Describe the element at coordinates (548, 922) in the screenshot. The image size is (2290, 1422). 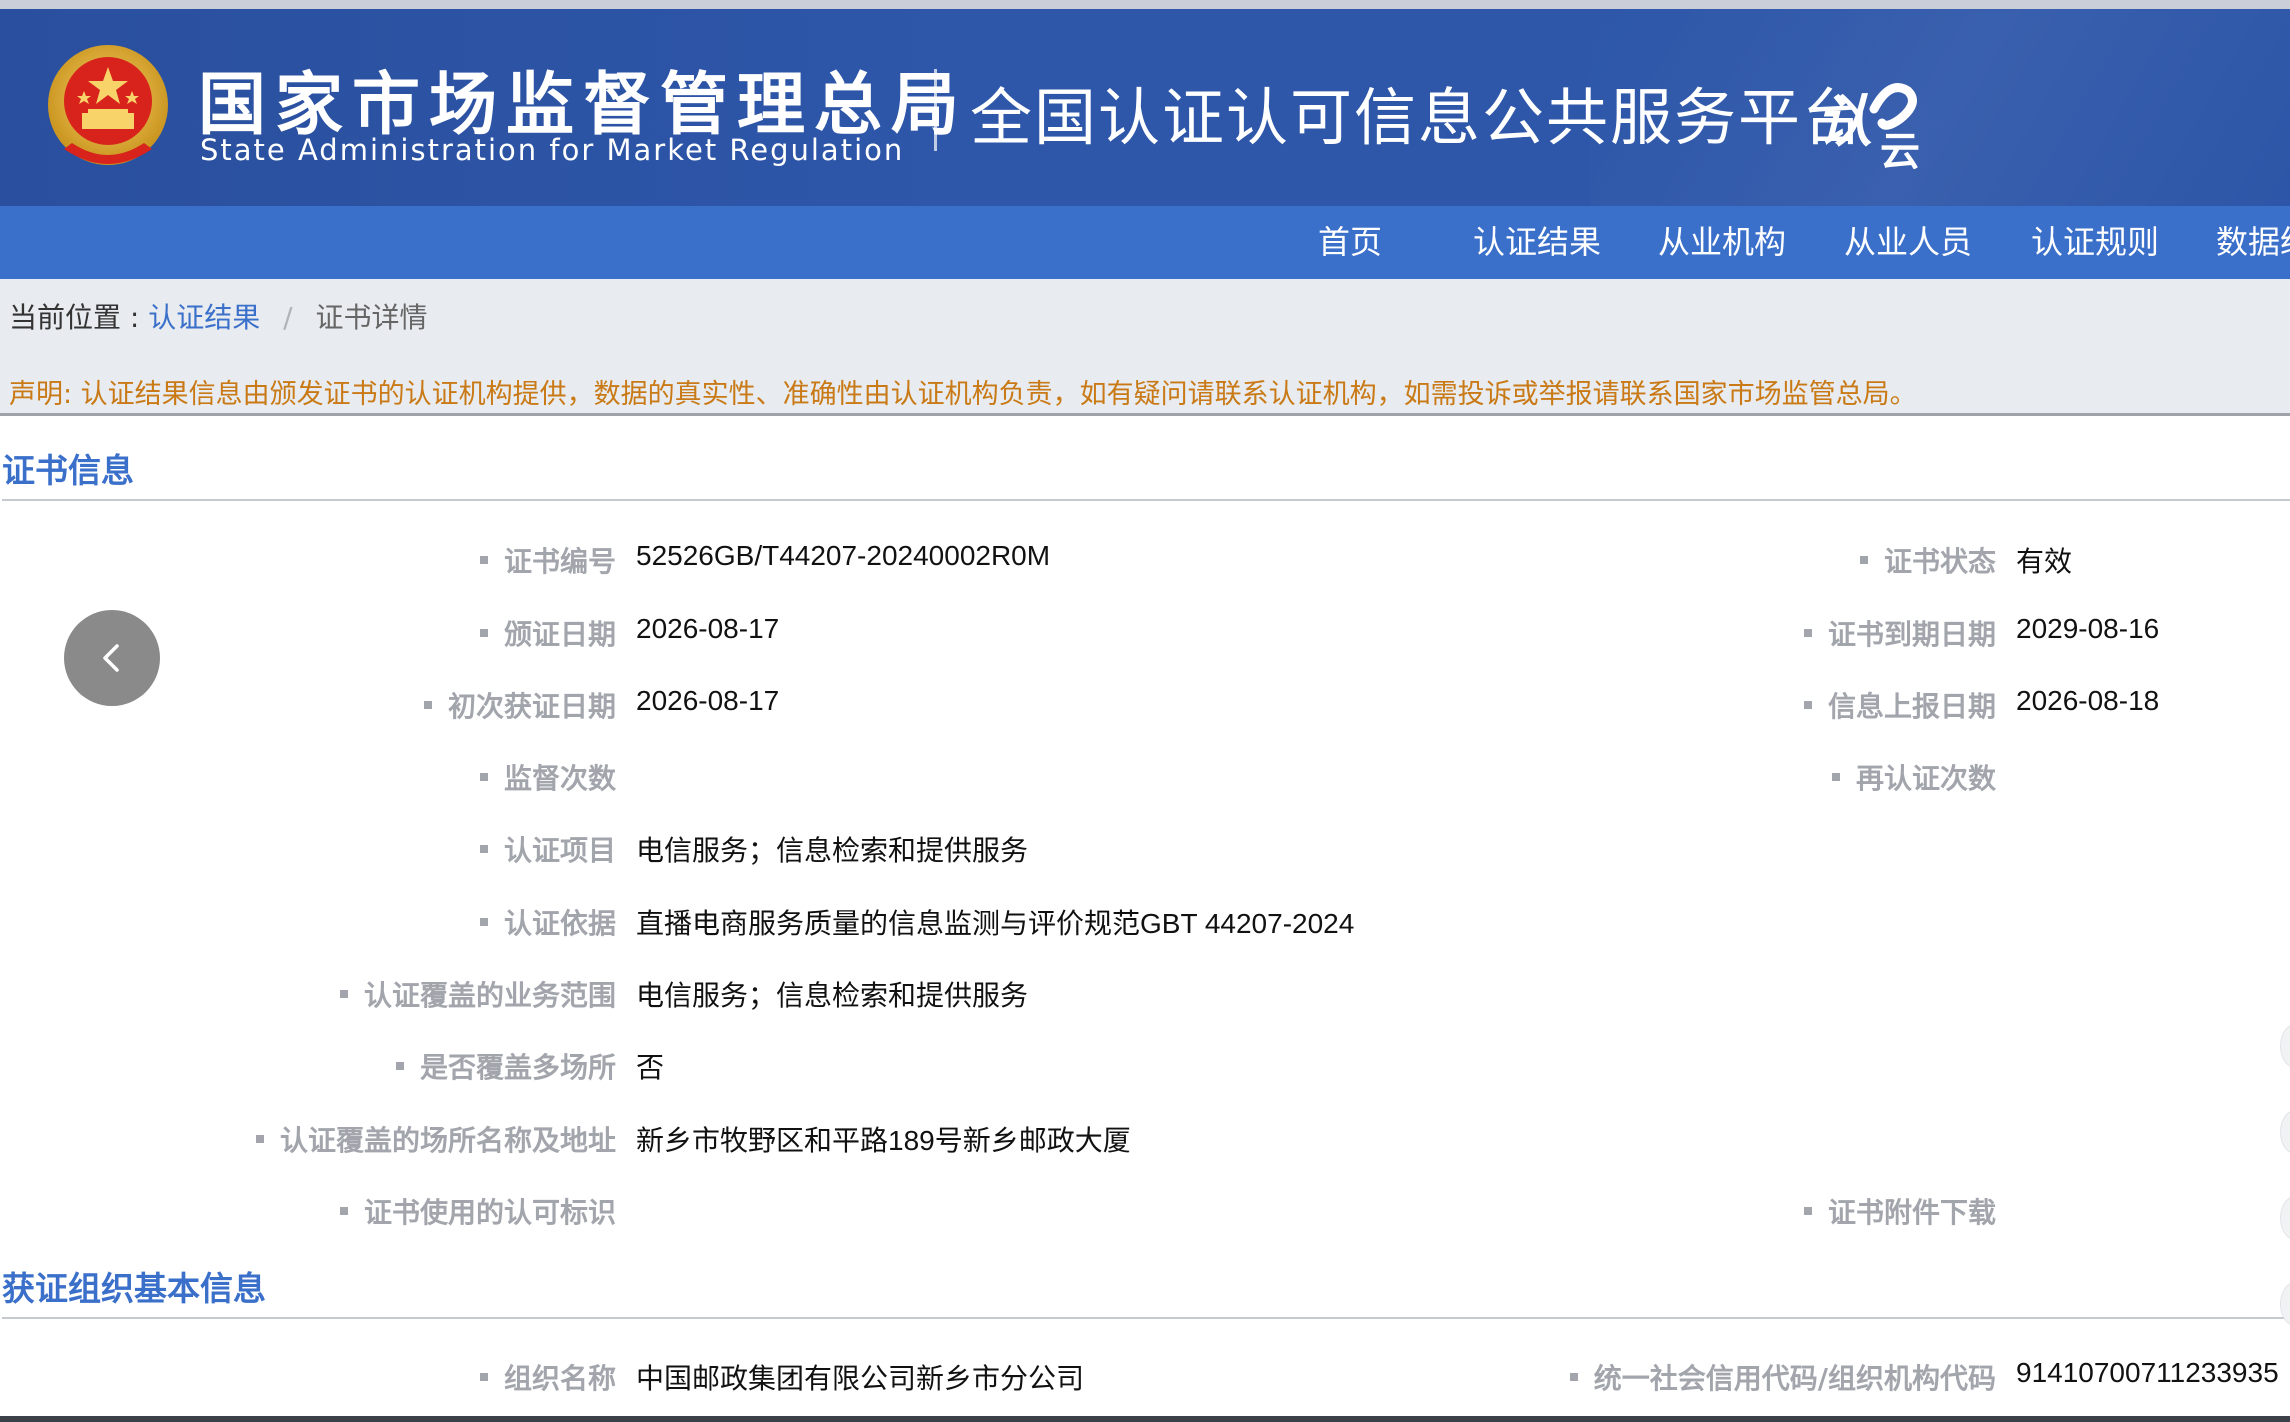
I see `label-cert-basis: 认证依据` at that location.